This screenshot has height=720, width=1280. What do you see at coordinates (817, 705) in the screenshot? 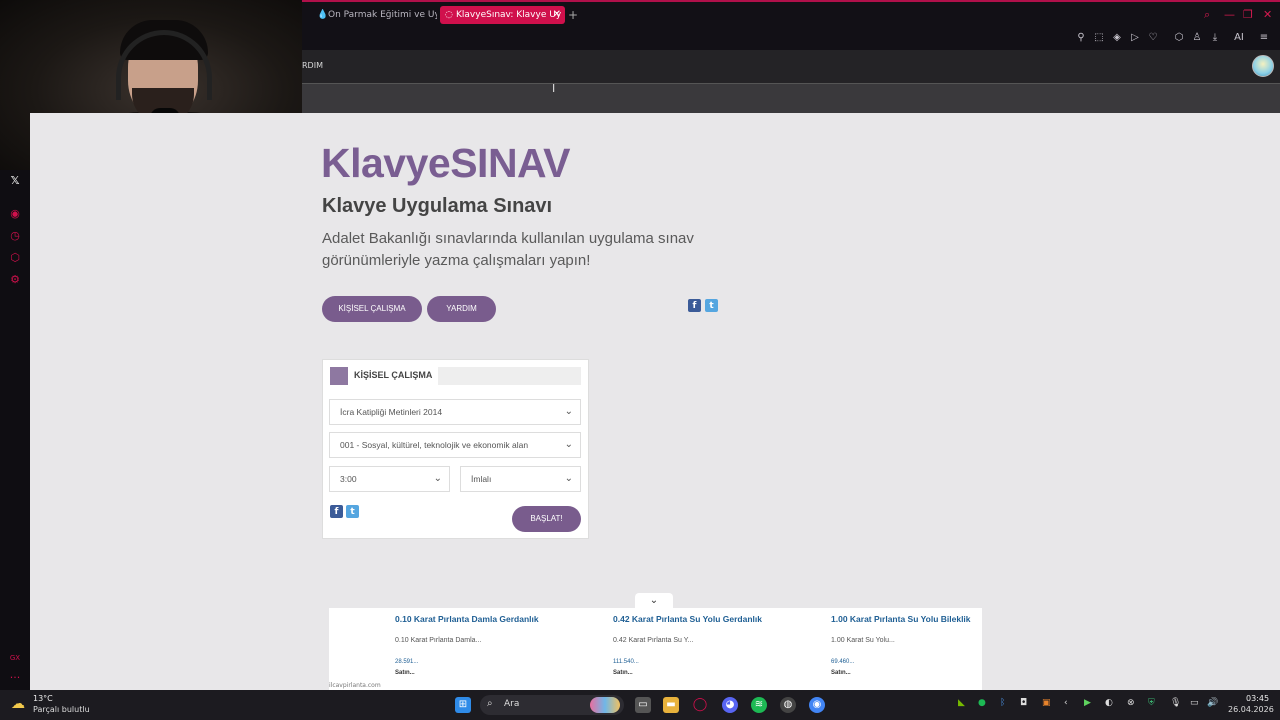
I see `chrome-icon: ◉` at bounding box center [817, 705].